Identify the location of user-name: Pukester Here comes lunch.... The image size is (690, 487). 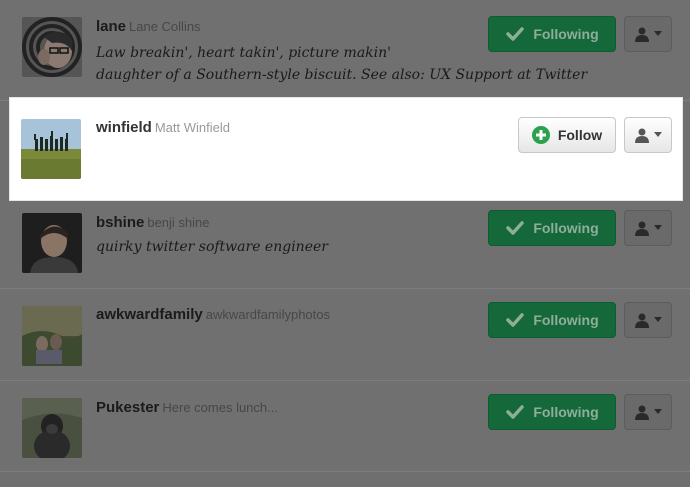
(187, 407).